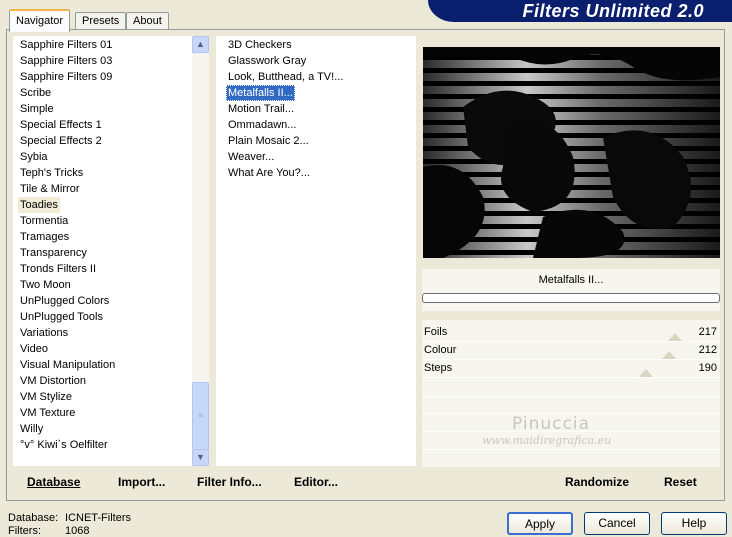 The width and height of the screenshot is (732, 537). Describe the element at coordinates (66, 61) in the screenshot. I see `category-item: Sapphire Filters 03` at that location.